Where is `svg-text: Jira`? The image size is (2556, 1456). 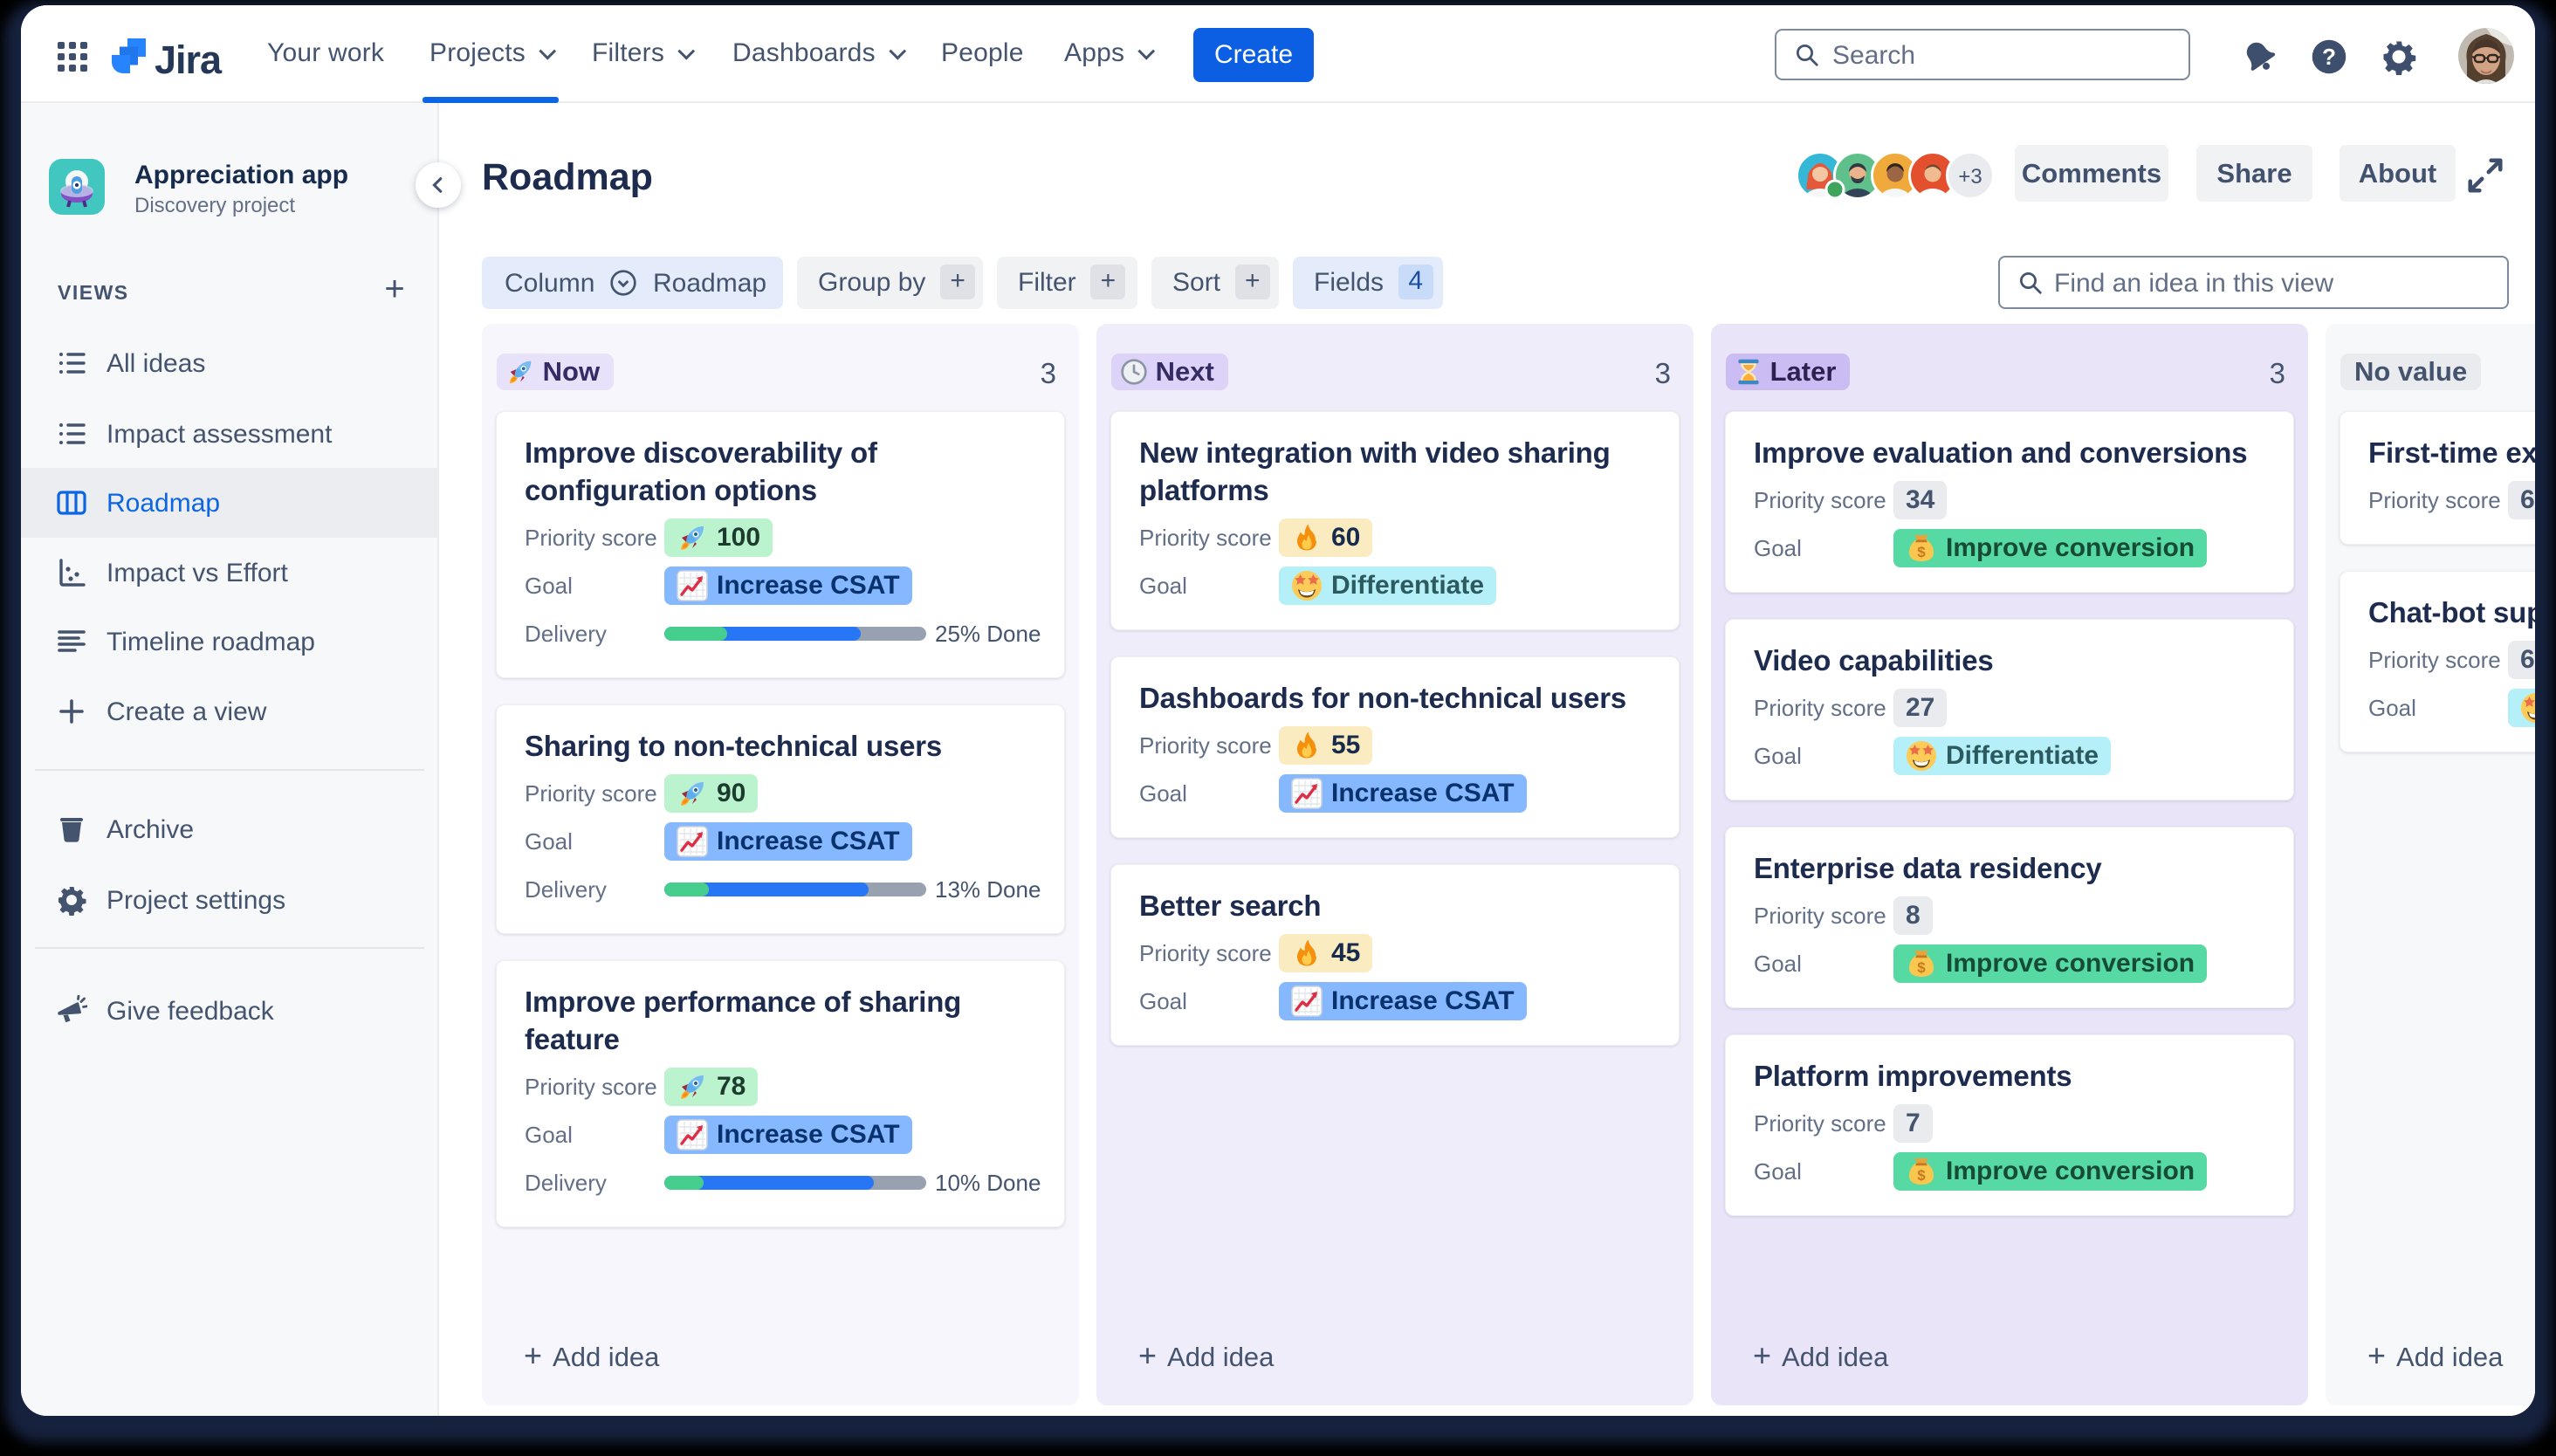 svg-text: Jira is located at coordinates (189, 60).